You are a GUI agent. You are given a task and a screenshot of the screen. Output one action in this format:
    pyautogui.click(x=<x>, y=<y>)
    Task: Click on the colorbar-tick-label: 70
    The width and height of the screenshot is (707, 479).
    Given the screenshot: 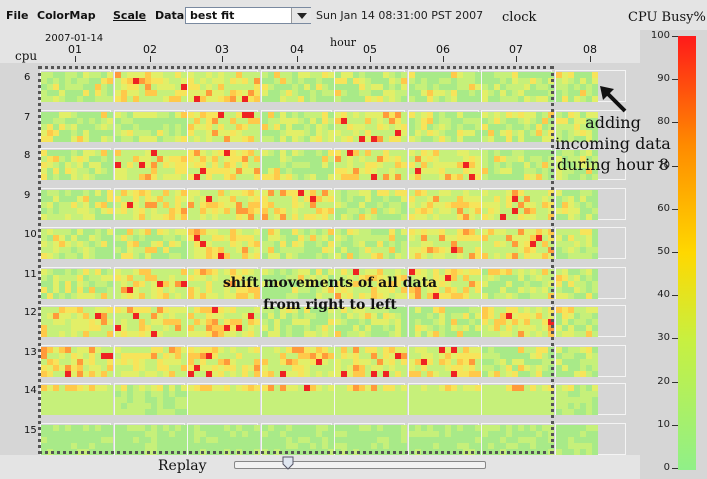 What is the action you would take?
    pyautogui.click(x=663, y=165)
    